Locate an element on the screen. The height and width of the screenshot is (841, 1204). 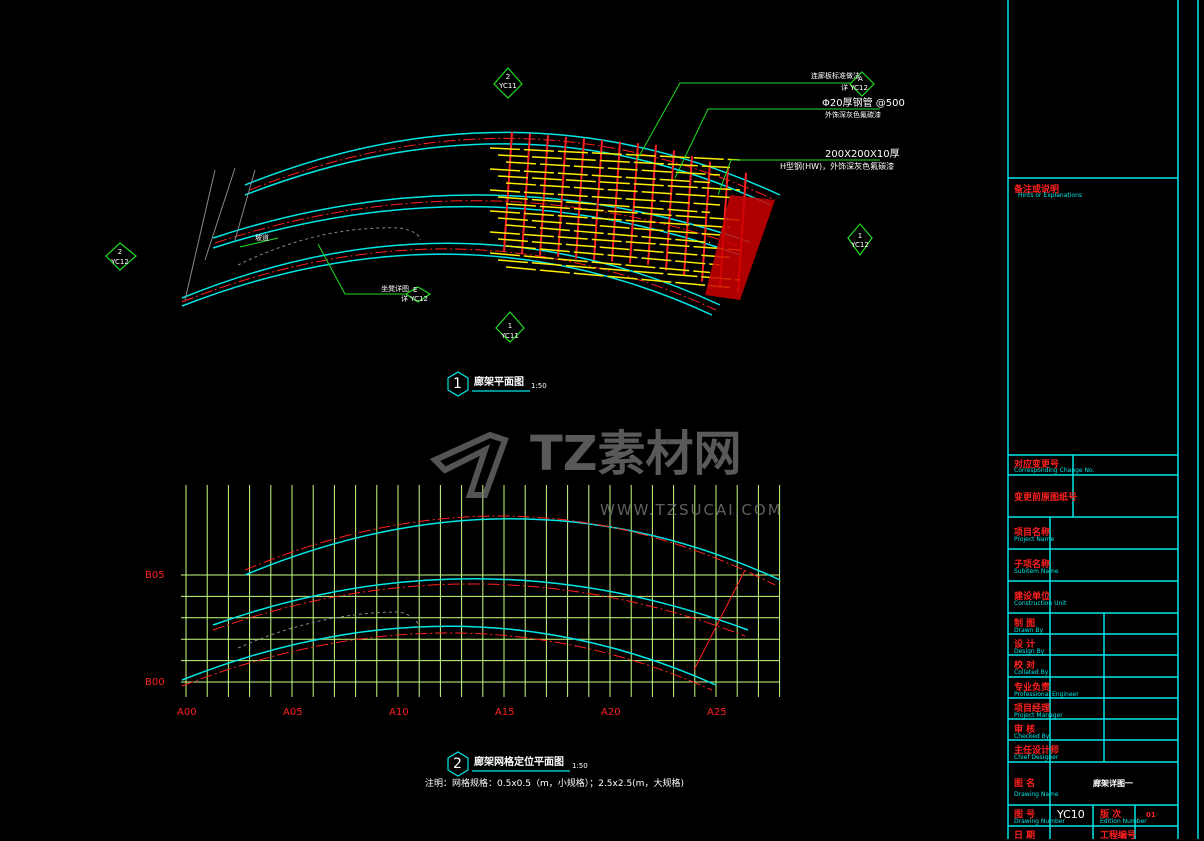
x-axis-label: A10 is located at coordinates (399, 712).